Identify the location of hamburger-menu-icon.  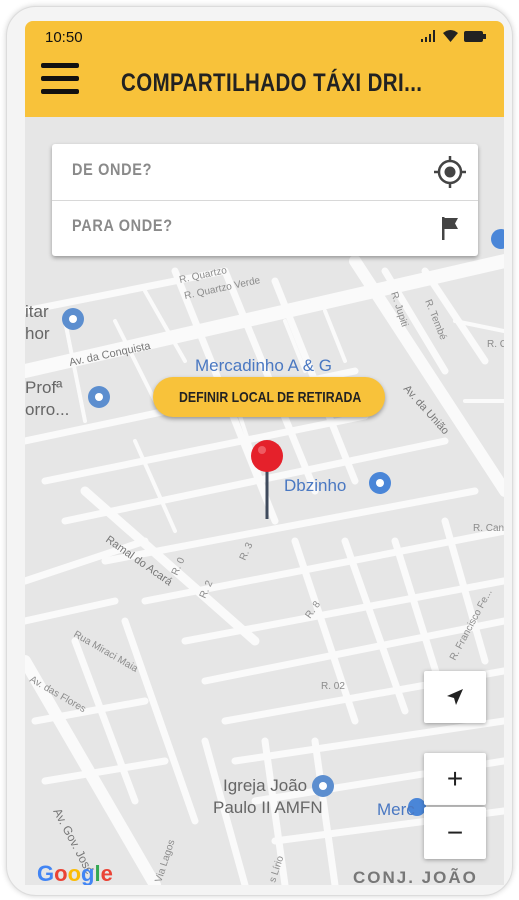
(61, 79).